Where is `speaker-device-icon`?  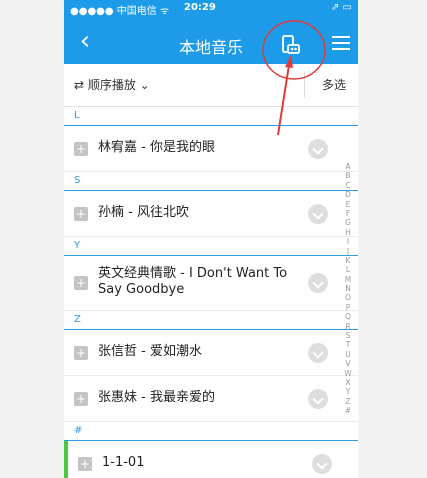 speaker-device-icon is located at coordinates (291, 45).